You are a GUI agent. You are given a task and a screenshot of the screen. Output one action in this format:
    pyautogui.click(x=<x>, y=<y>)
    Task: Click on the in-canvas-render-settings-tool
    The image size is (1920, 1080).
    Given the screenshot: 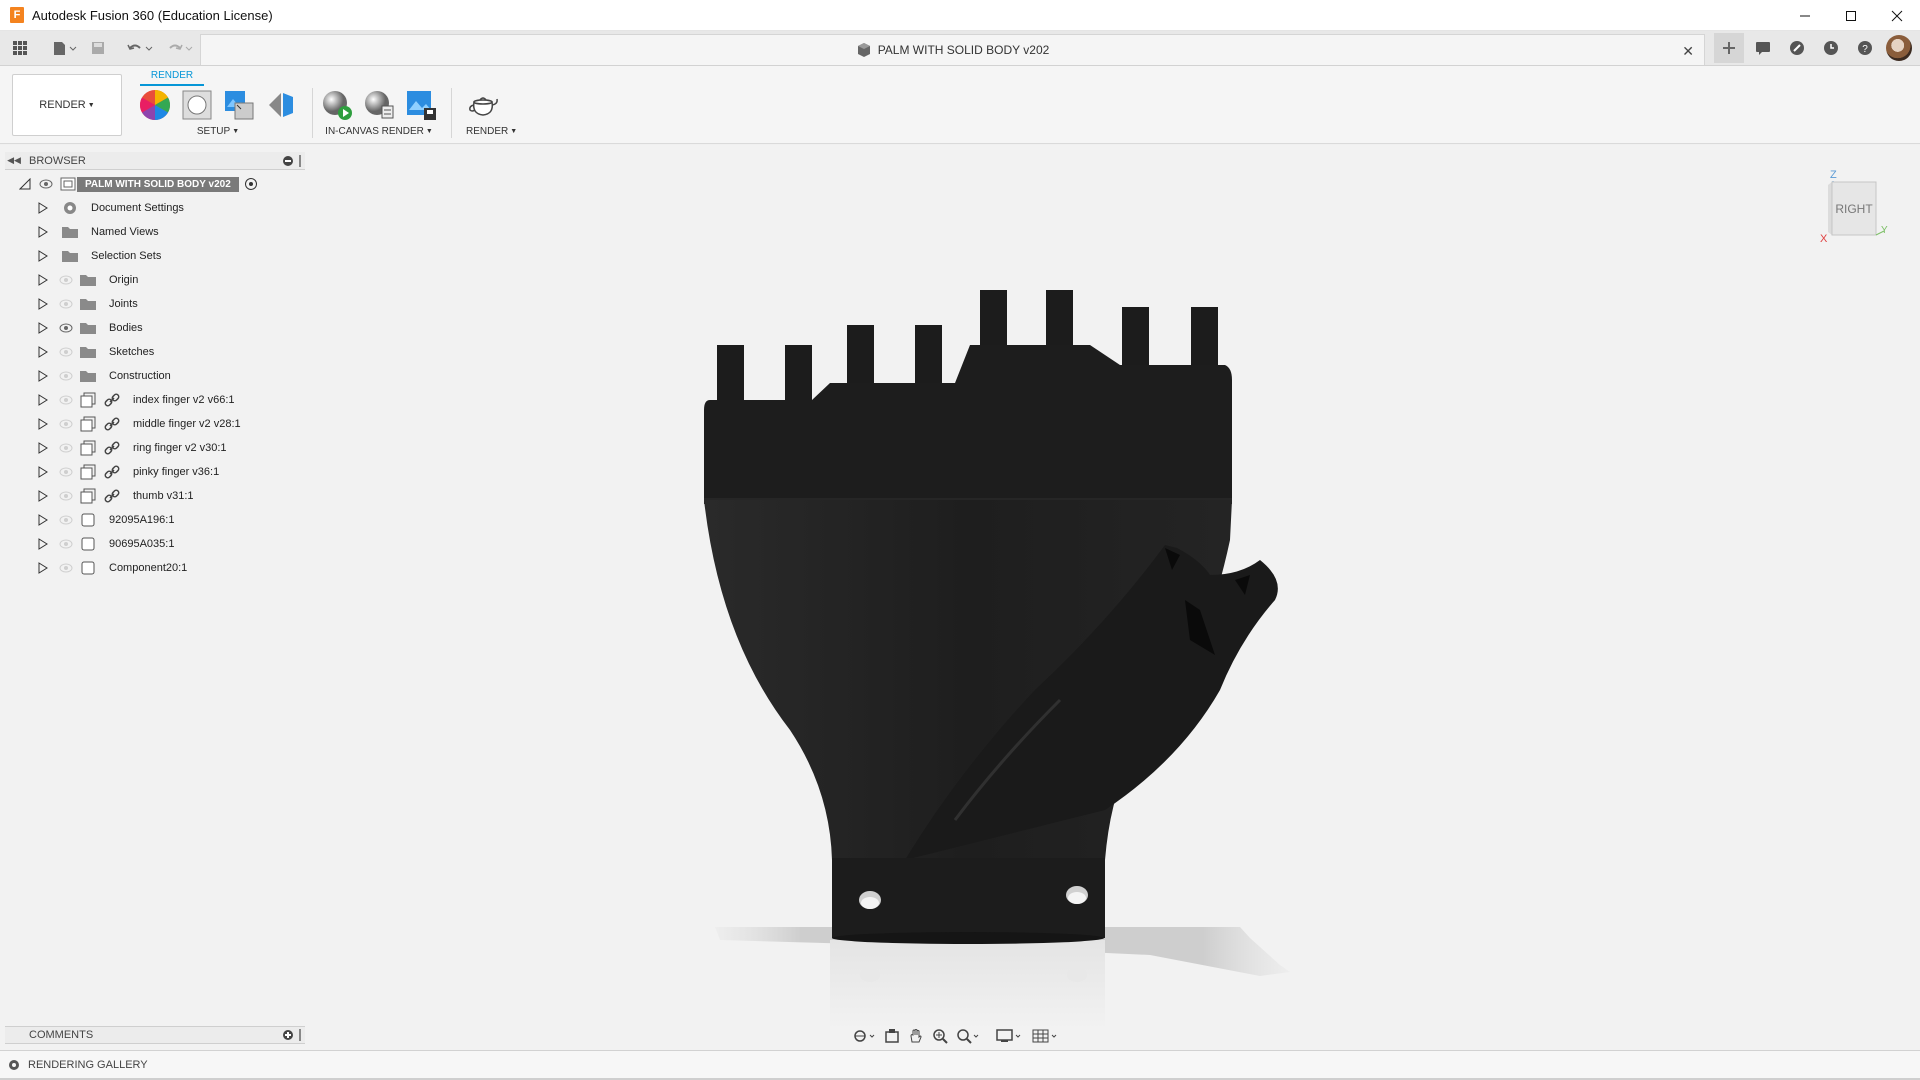 What is the action you would take?
    pyautogui.click(x=379, y=105)
    